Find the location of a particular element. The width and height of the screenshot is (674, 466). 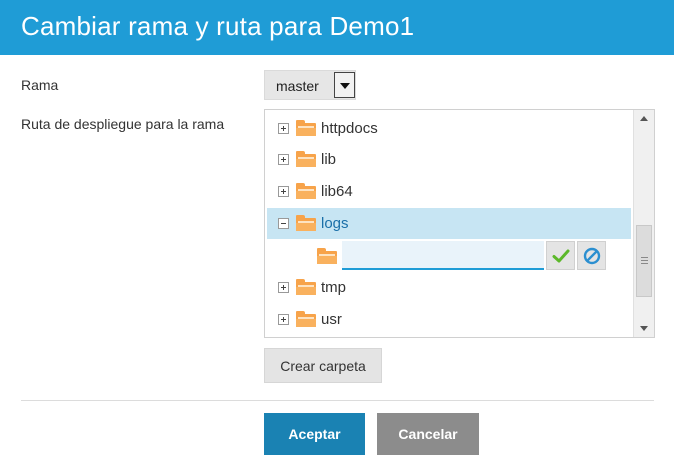

new-folder-icon is located at coordinates (327, 256).